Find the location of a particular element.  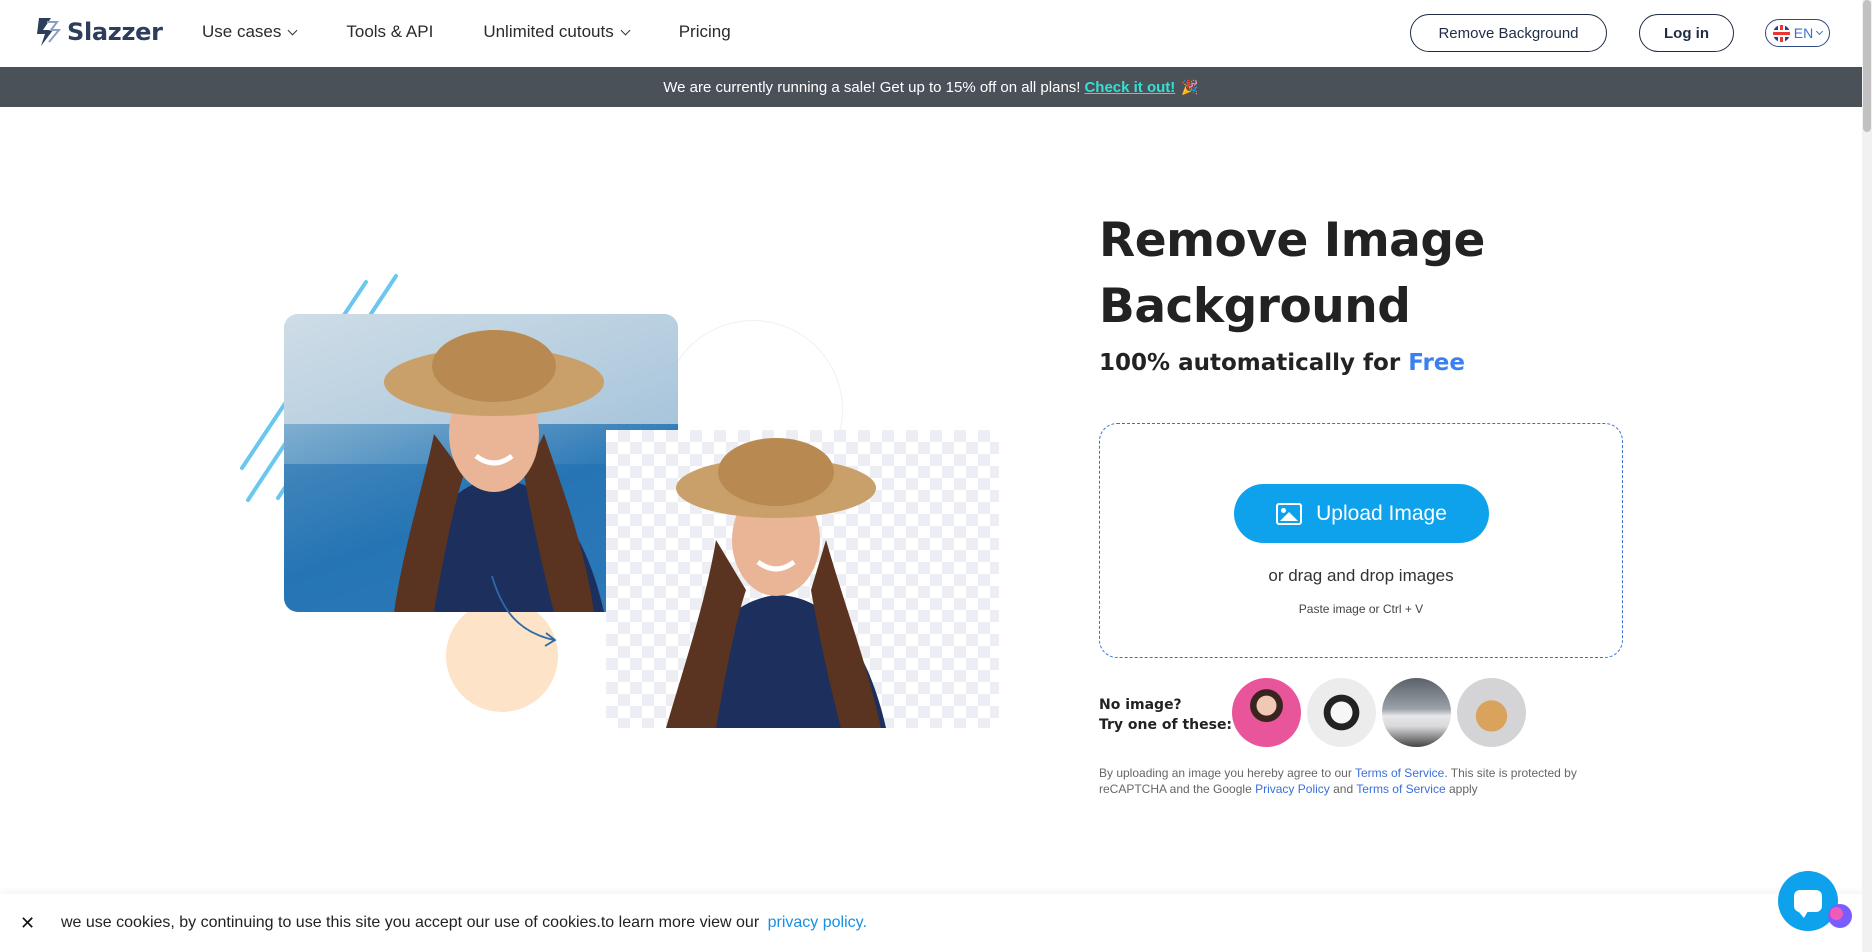

nav-pricing: Pricing is located at coordinates (705, 32).